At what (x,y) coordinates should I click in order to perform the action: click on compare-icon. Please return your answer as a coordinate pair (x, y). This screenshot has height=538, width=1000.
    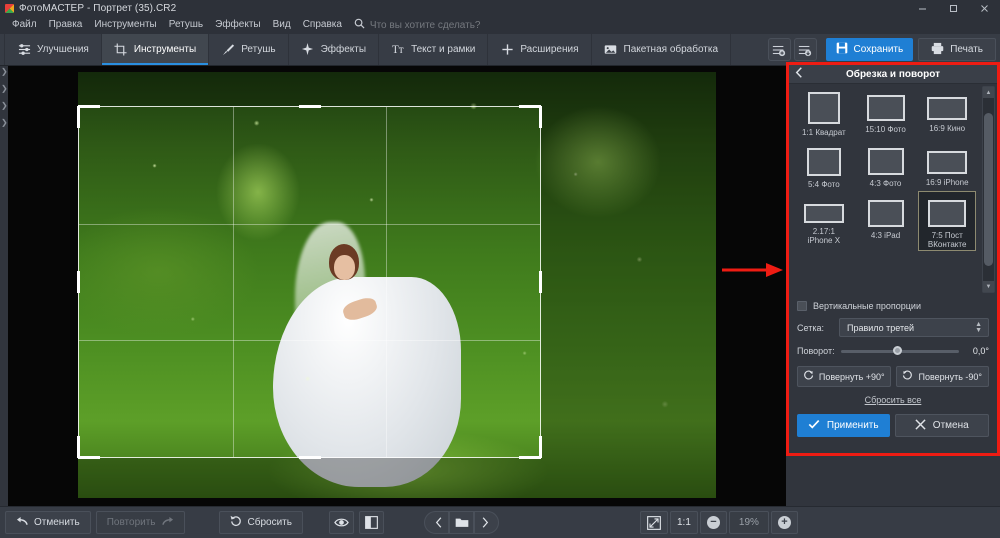
    Looking at the image, I should click on (371, 522).